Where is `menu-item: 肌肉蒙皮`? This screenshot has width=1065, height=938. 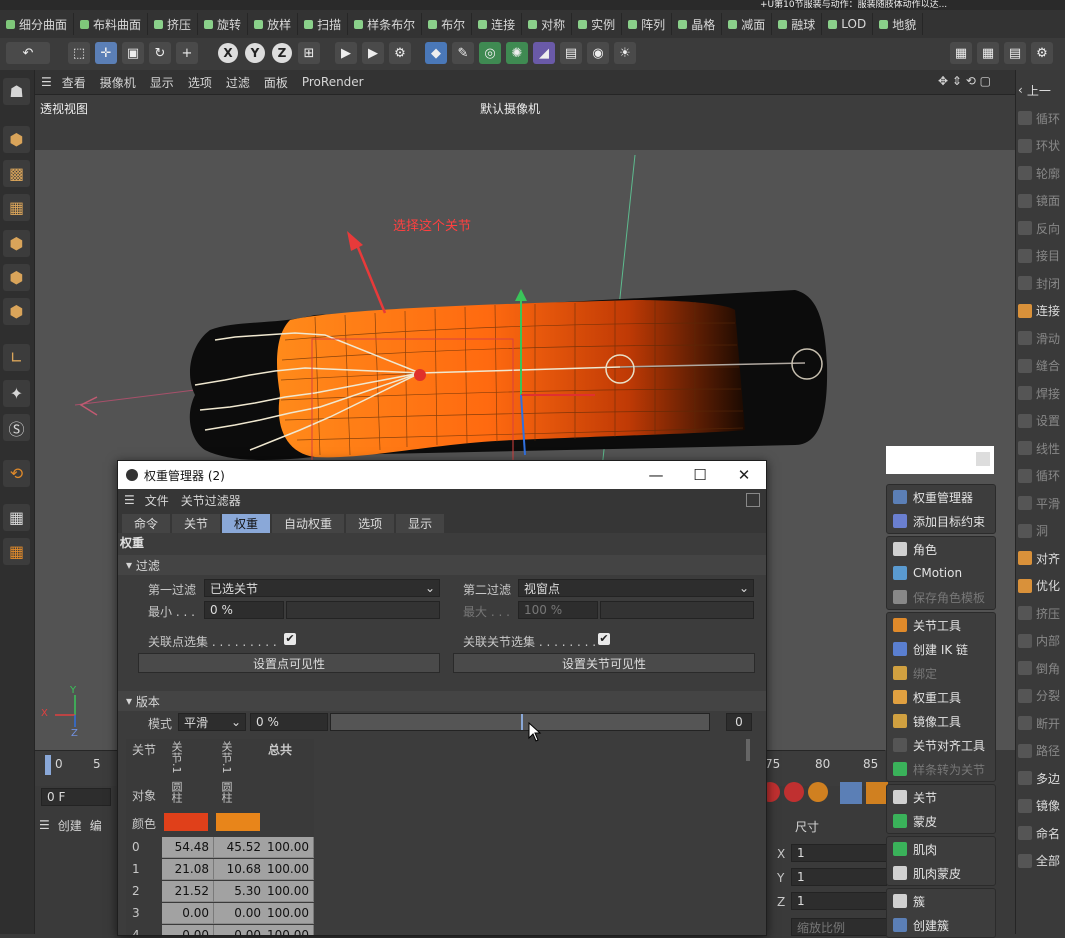
menu-item: 肌肉蒙皮 is located at coordinates (941, 873).